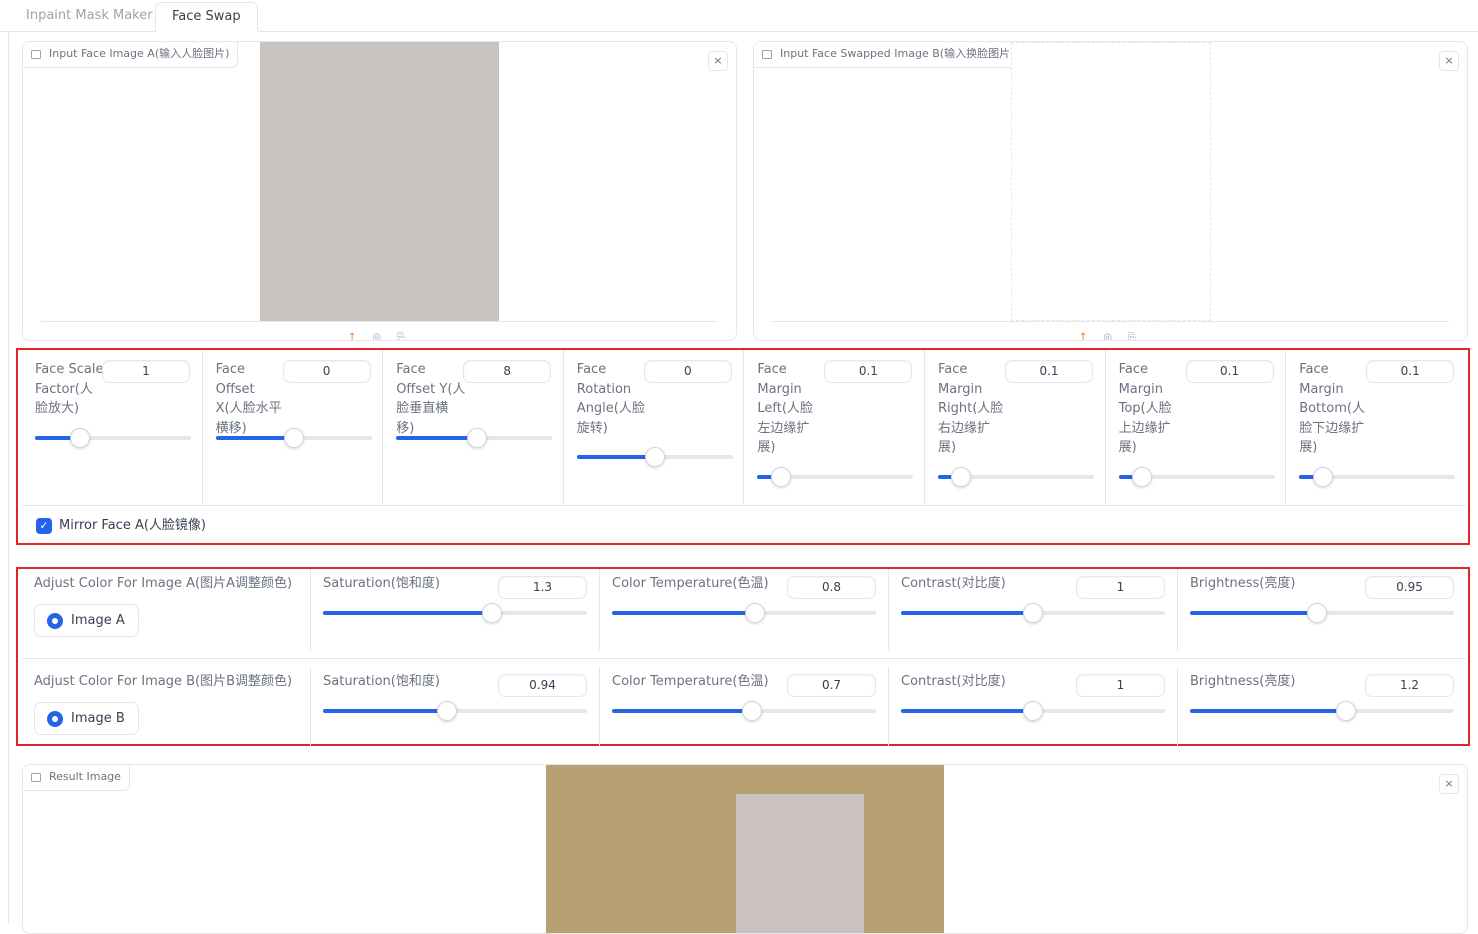 The width and height of the screenshot is (1478, 934). What do you see at coordinates (131, 55) in the screenshot?
I see `input-a-label: Input Face Image A(输入人脸图片)` at bounding box center [131, 55].